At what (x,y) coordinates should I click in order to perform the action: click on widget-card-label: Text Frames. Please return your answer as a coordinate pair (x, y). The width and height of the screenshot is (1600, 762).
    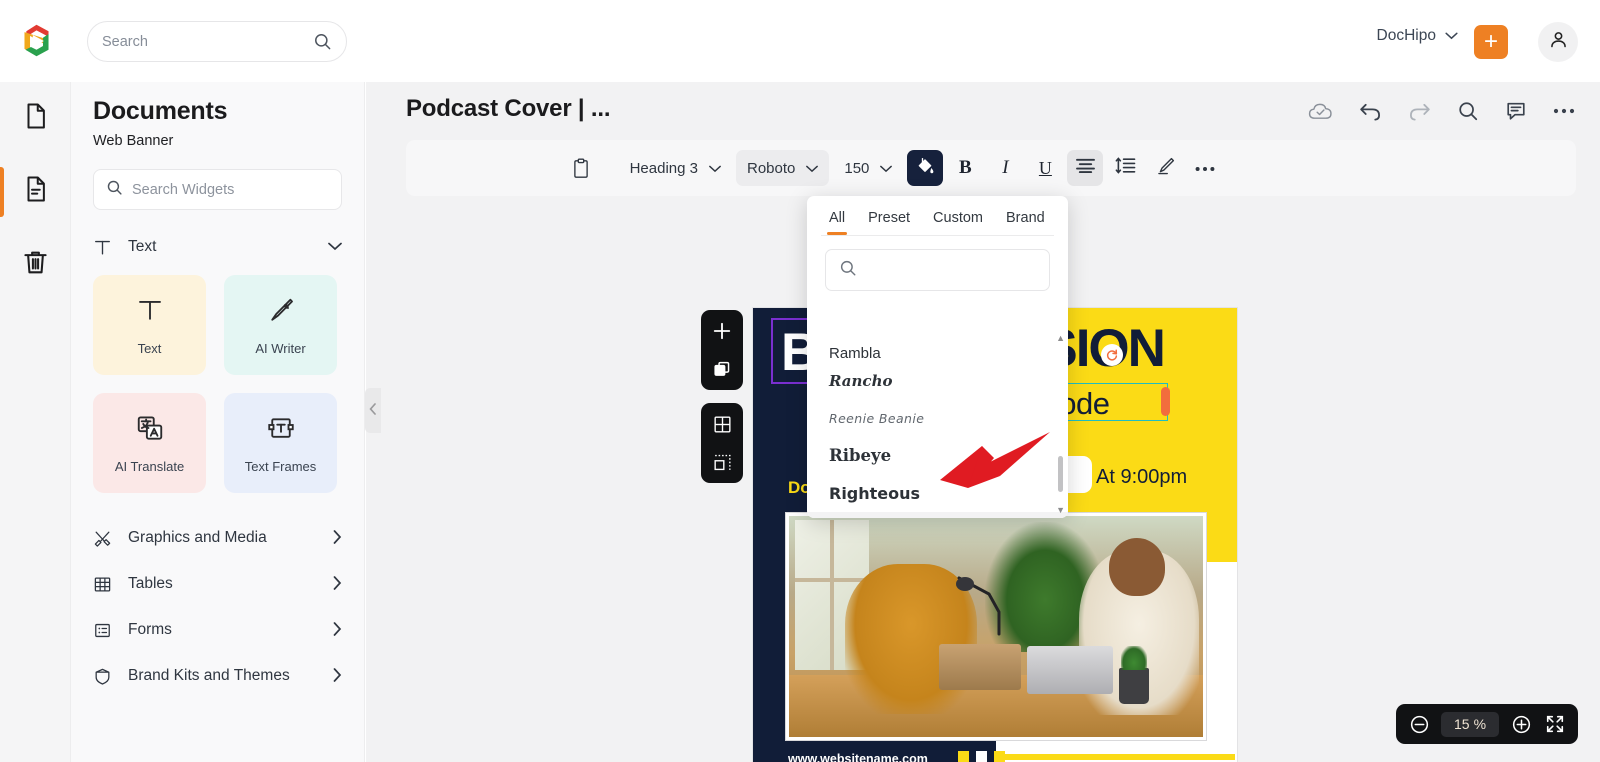
    Looking at the image, I should click on (280, 466).